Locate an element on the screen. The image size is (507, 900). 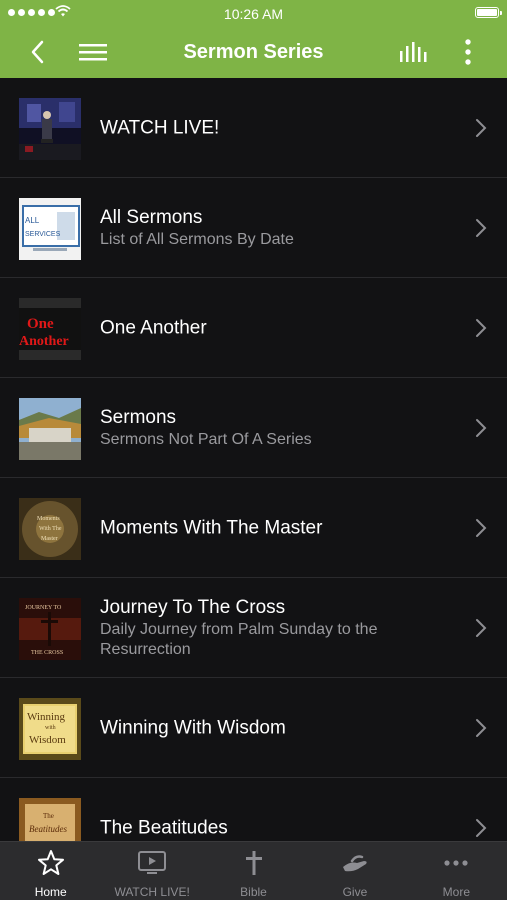
tab-more: More is located at coordinates (456, 871).